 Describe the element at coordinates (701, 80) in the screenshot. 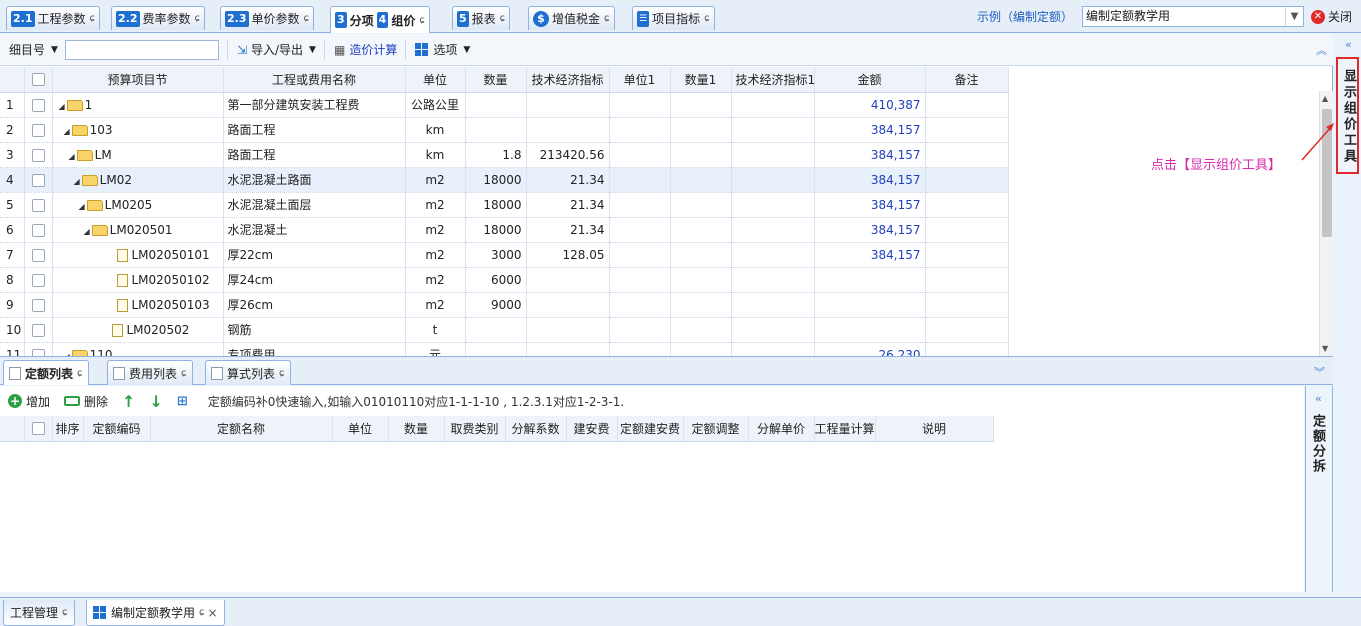

I see `column-header: 数量1` at that location.